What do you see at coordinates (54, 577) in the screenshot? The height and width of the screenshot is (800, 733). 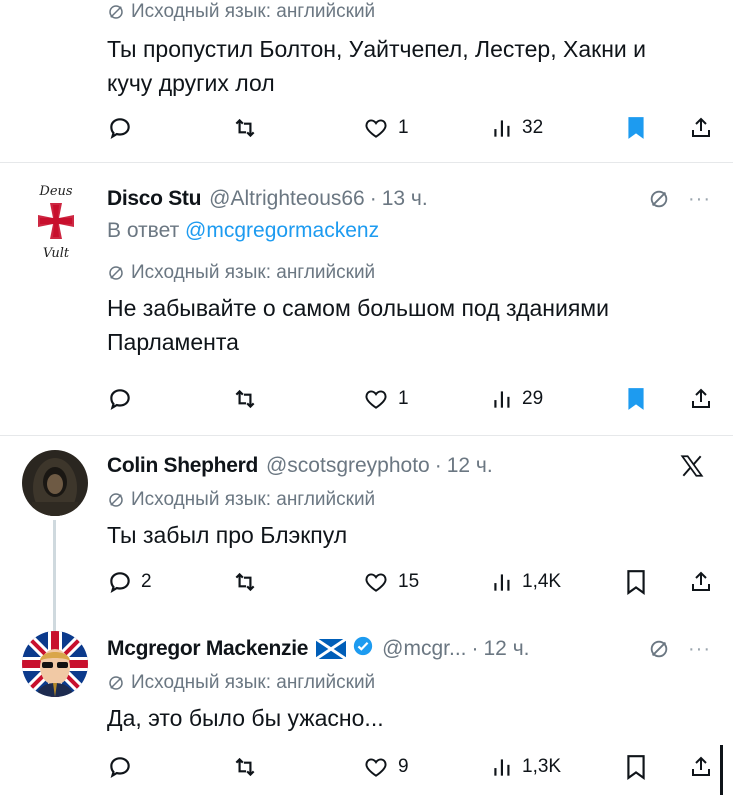 I see `thread-line` at bounding box center [54, 577].